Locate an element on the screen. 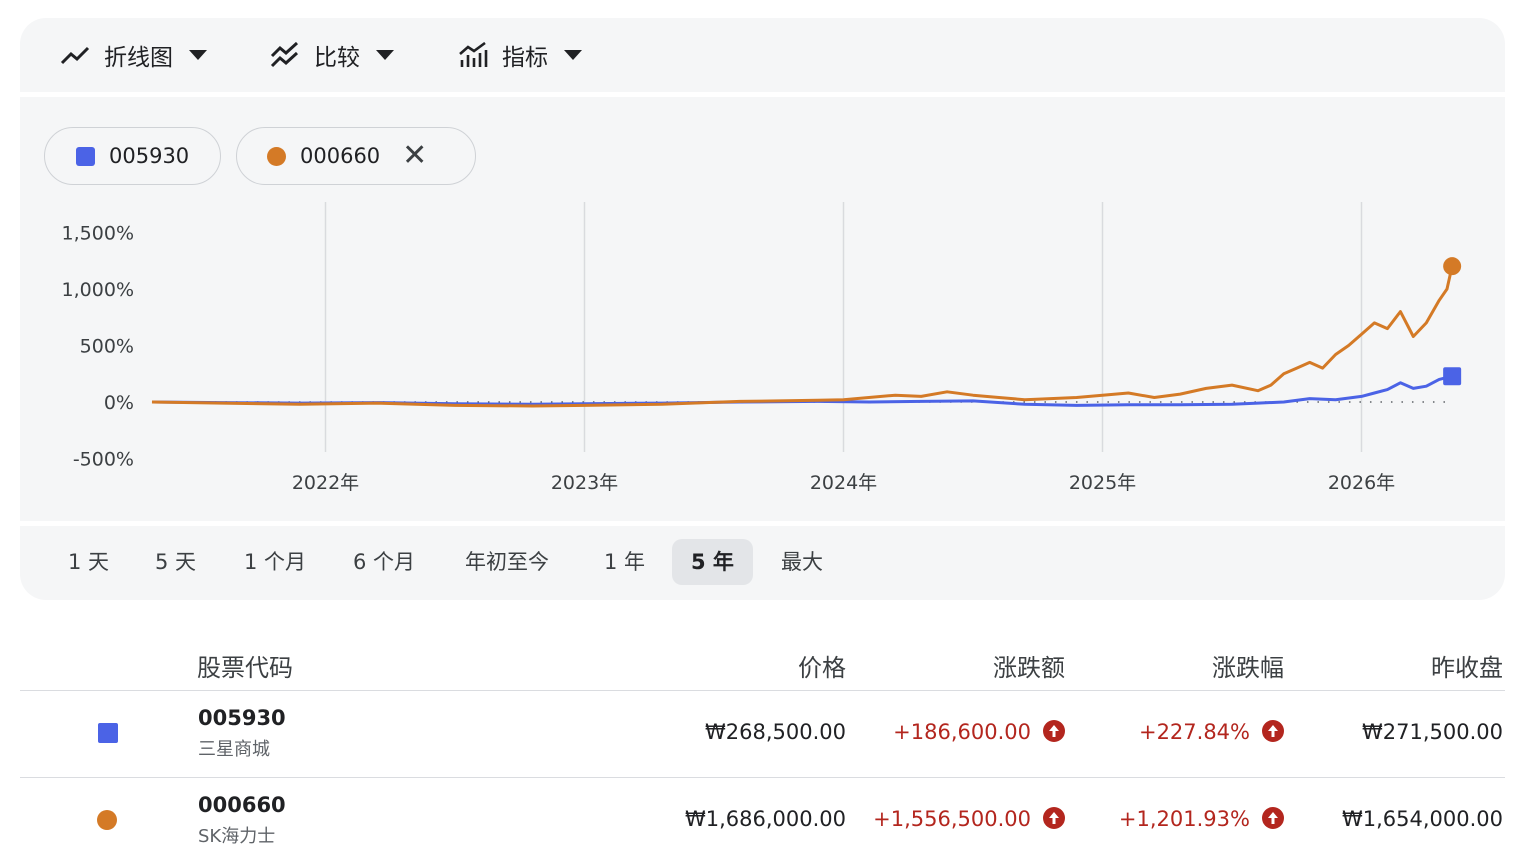 This screenshot has width=1524, height=855. row-change: +1,556,500.00 is located at coordinates (969, 819).